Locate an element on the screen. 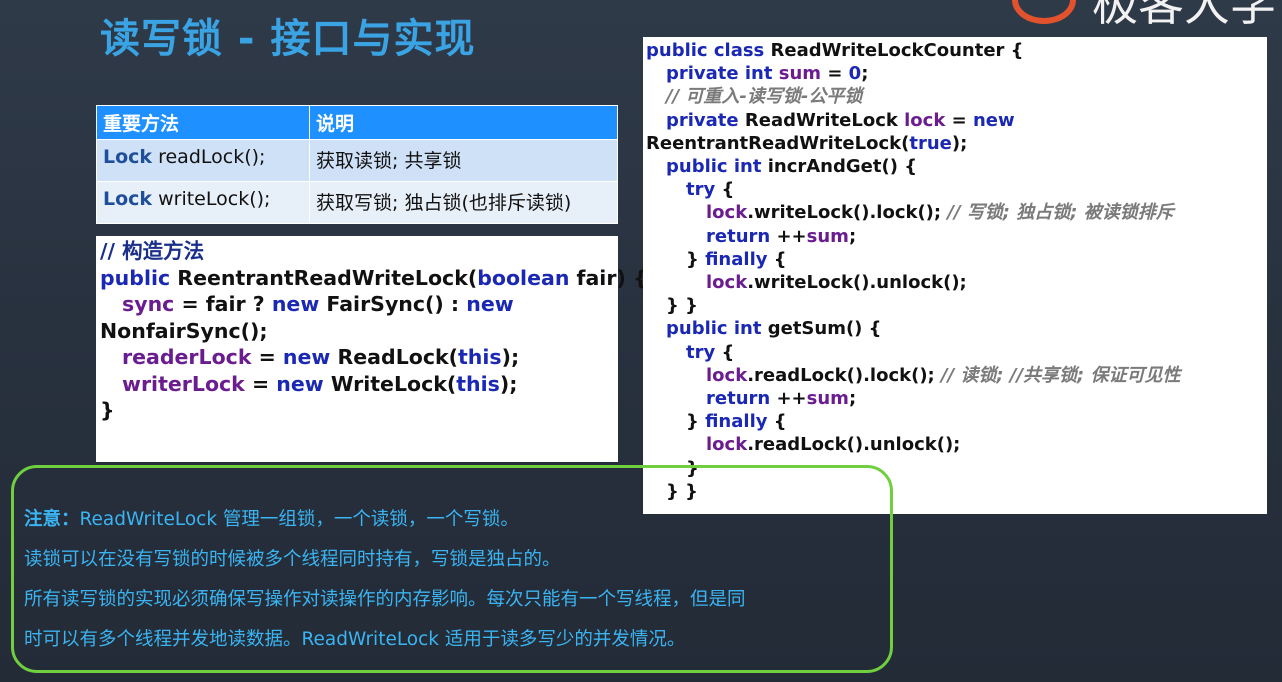  code-text: FairSync() : is located at coordinates (393, 304).